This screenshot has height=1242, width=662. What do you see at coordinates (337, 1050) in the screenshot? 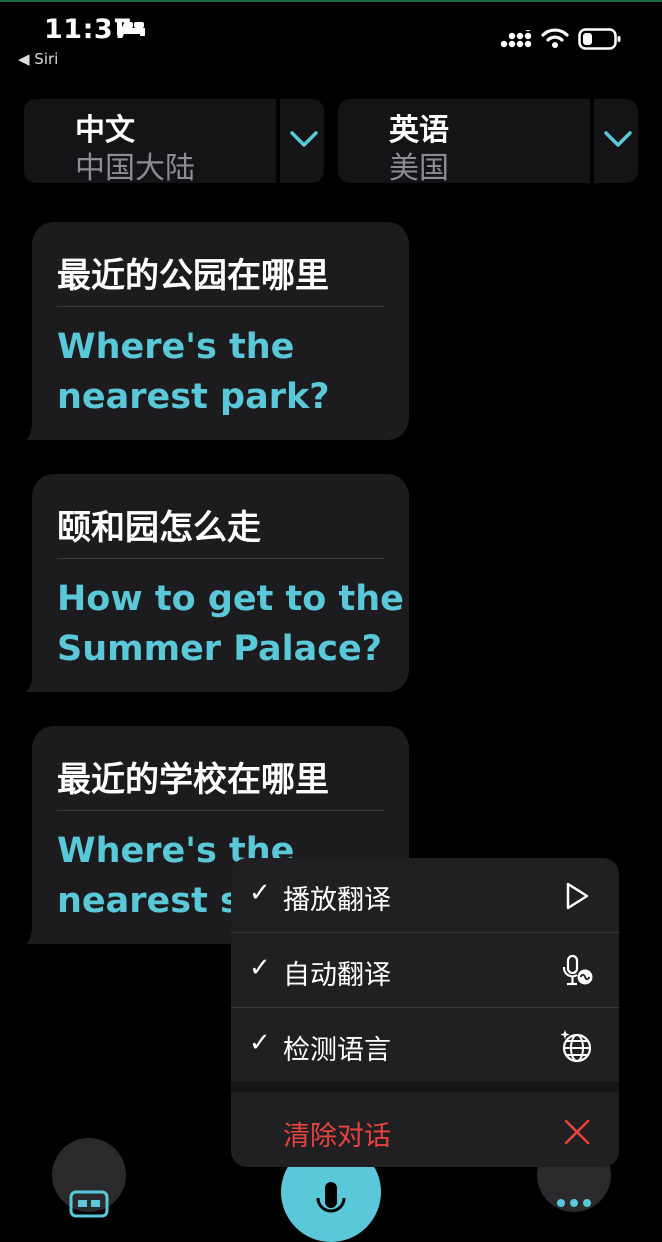
I see `menu-item-label: 检测语言` at bounding box center [337, 1050].